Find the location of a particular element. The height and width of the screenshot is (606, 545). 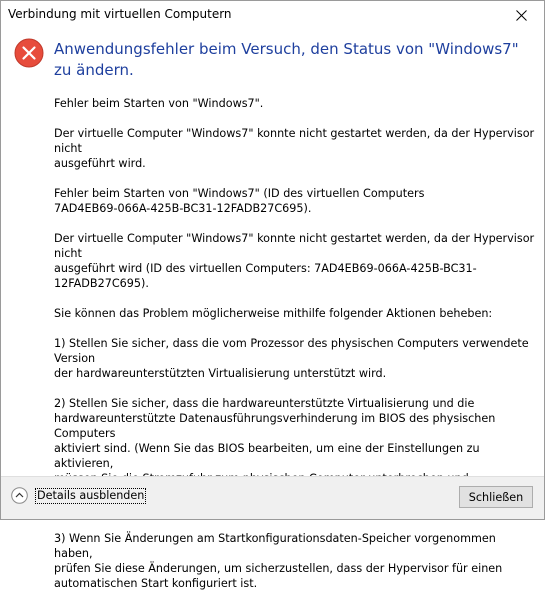

window-title: Verbindung mit virtuellen Computern is located at coordinates (120, 14).